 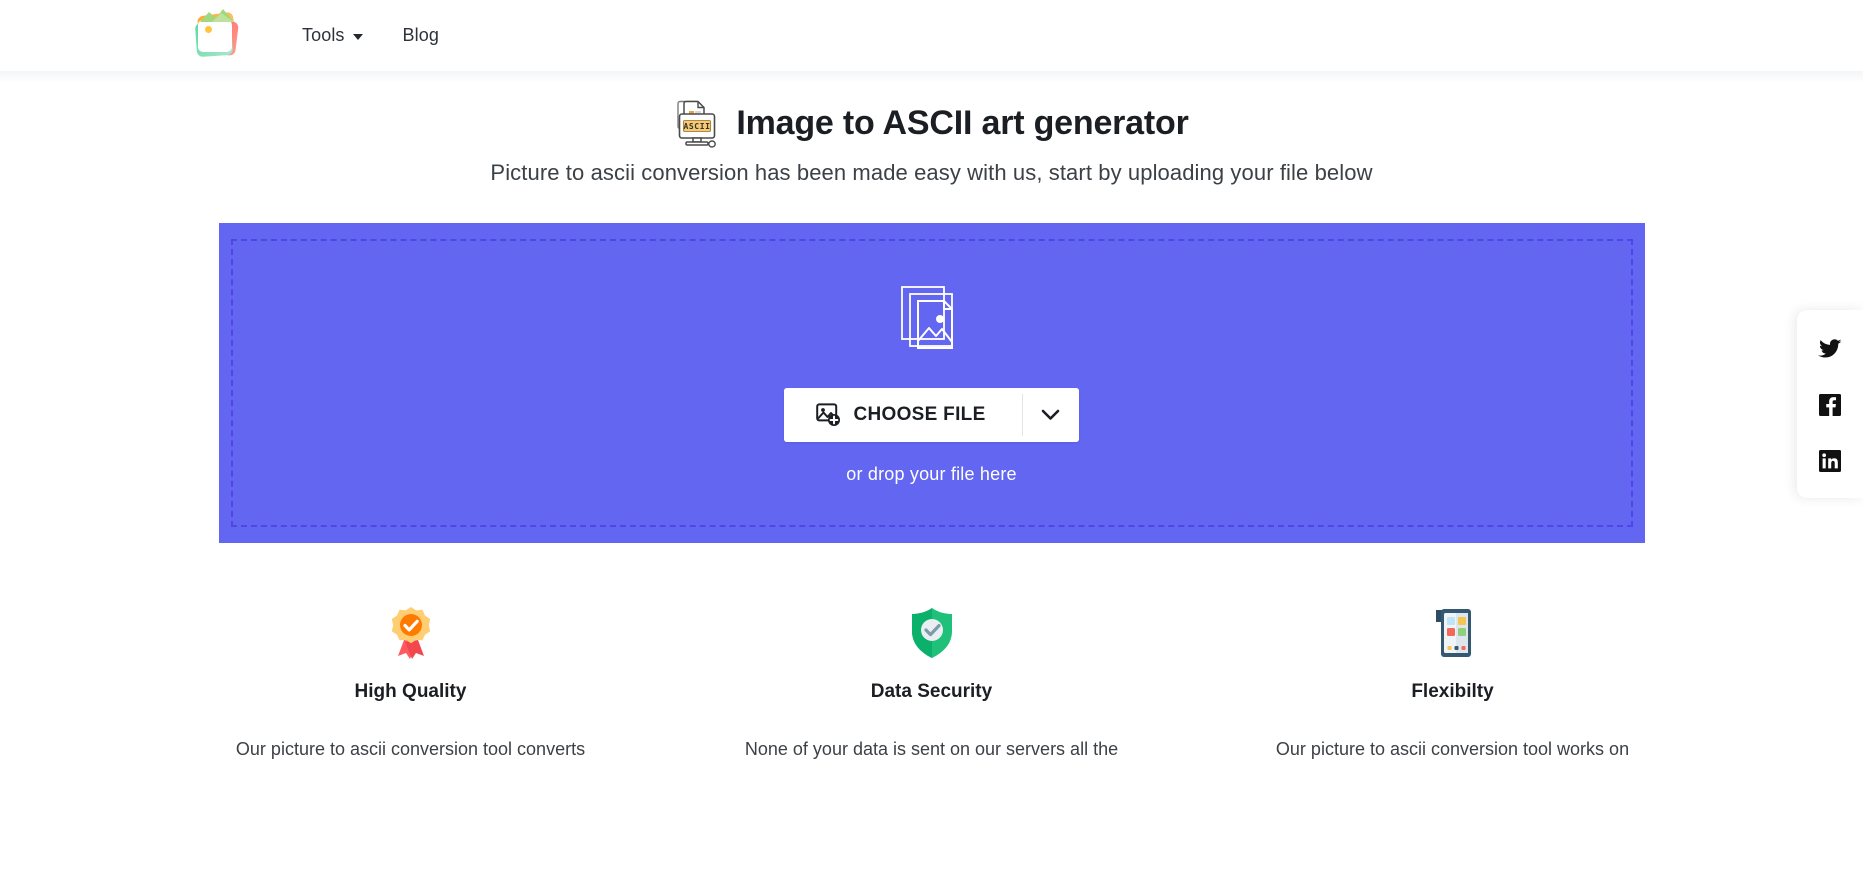 I want to click on logo-image-stack, so click(x=215, y=34).